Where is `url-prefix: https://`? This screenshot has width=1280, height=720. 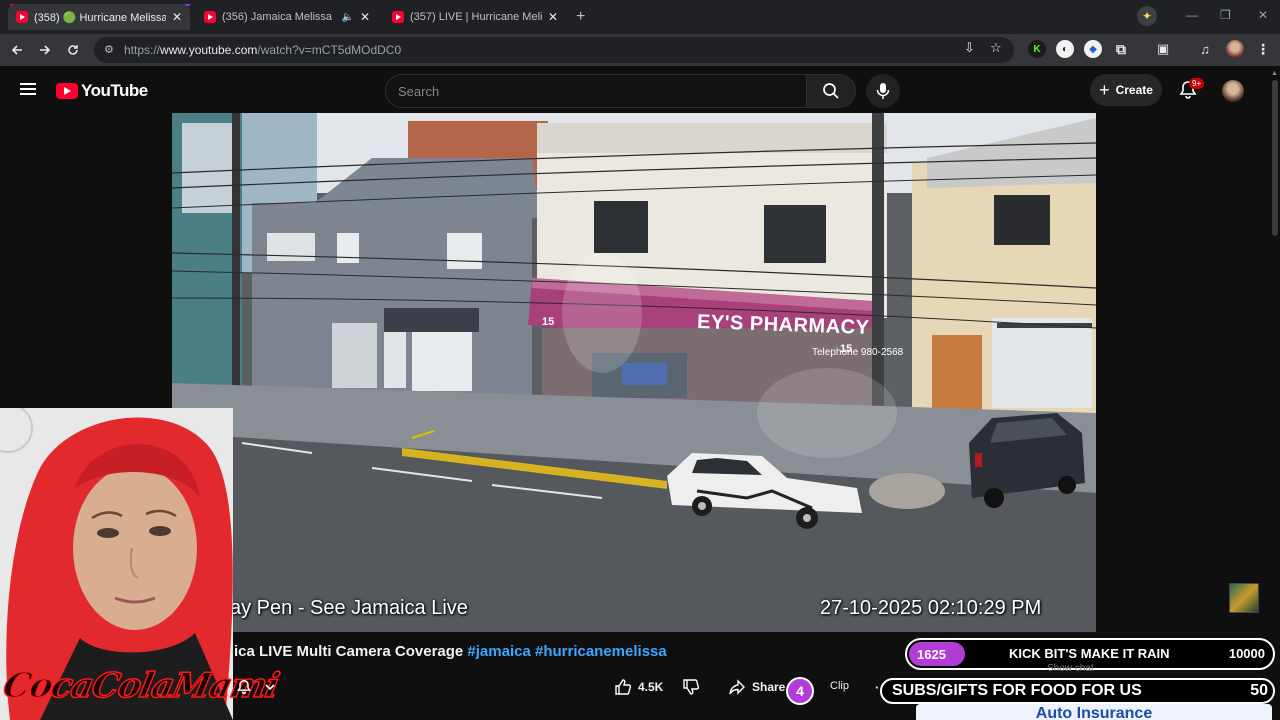
url-prefix: https:// is located at coordinates (142, 50).